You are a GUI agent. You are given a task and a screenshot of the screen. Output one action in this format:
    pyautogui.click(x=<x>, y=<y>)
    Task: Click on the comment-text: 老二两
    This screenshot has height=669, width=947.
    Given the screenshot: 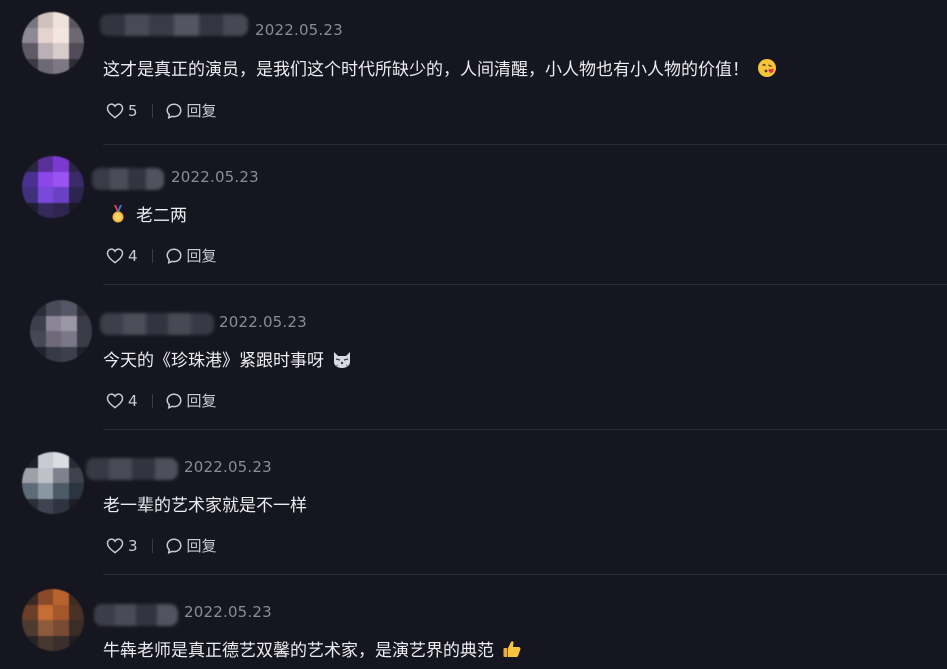 What is the action you would take?
    pyautogui.click(x=147, y=213)
    